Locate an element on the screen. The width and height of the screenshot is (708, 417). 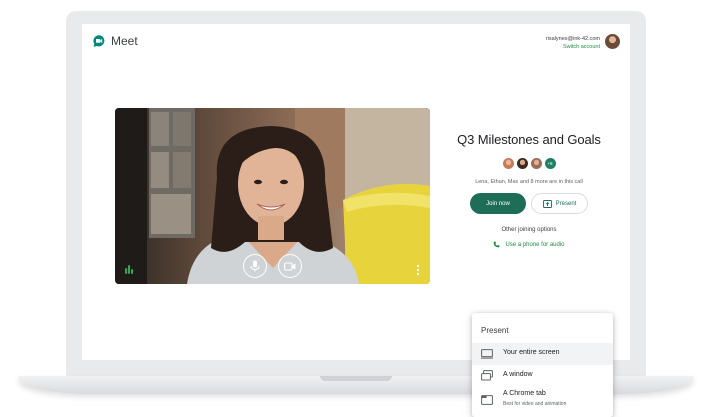
app-name: Meet is located at coordinates (124, 41).